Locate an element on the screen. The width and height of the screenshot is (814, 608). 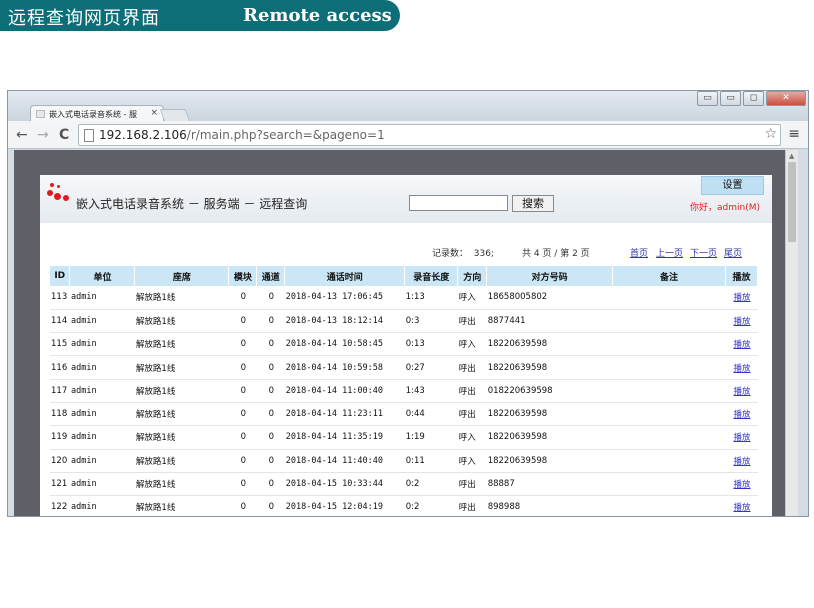
last-page-link: 尾页 is located at coordinates (733, 252).